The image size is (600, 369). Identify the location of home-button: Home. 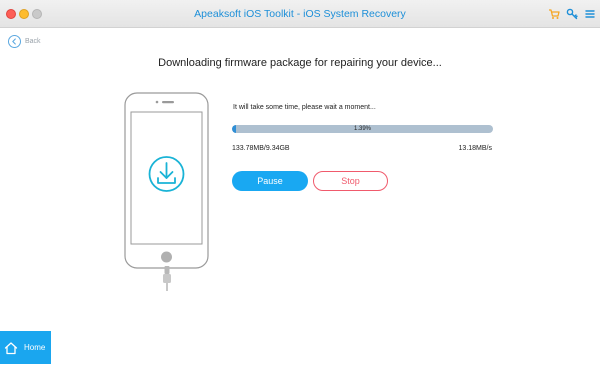
(25, 347).